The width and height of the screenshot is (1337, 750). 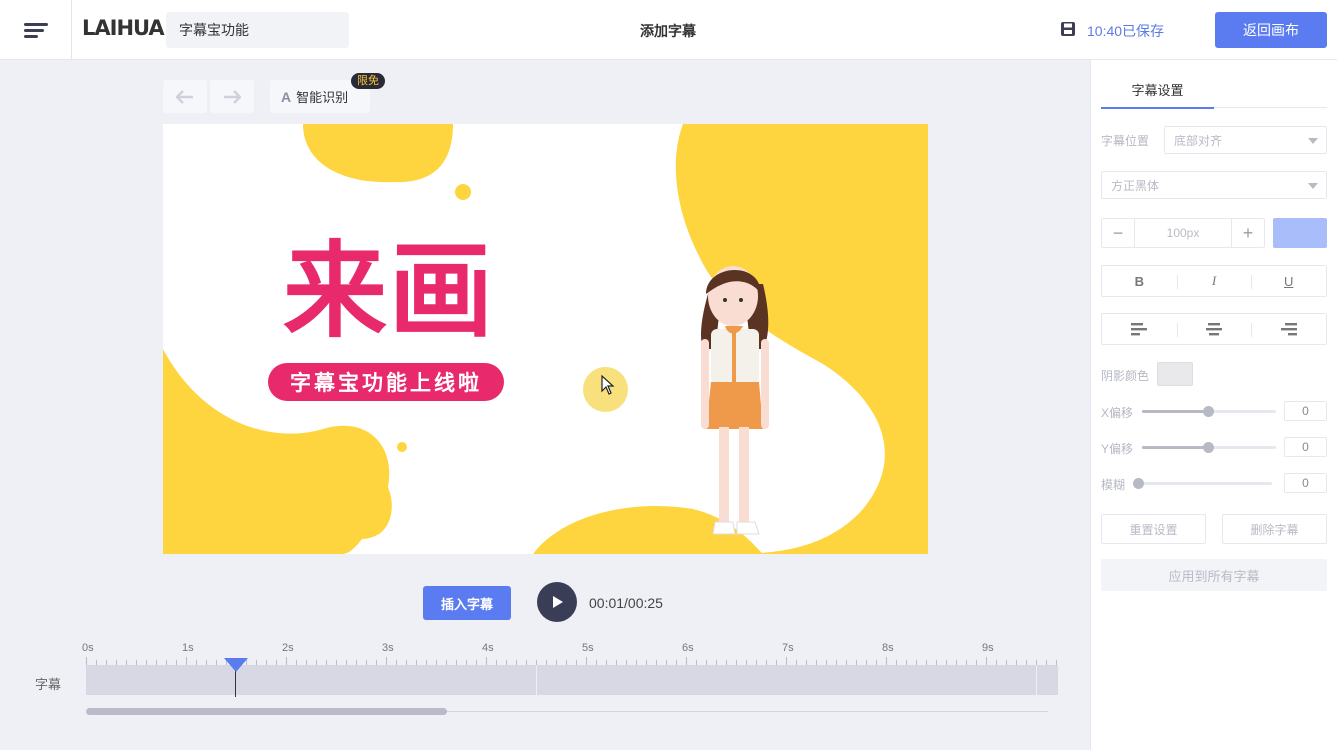 I want to click on playhead-marker-icon, so click(x=236, y=665).